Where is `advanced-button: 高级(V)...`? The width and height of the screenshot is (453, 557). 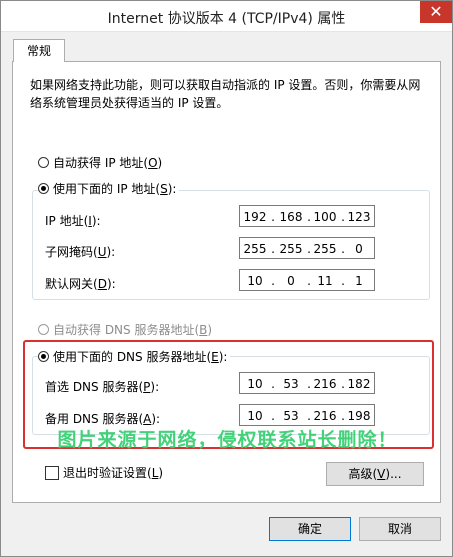
advanced-button: 高级(V)... is located at coordinates (375, 474).